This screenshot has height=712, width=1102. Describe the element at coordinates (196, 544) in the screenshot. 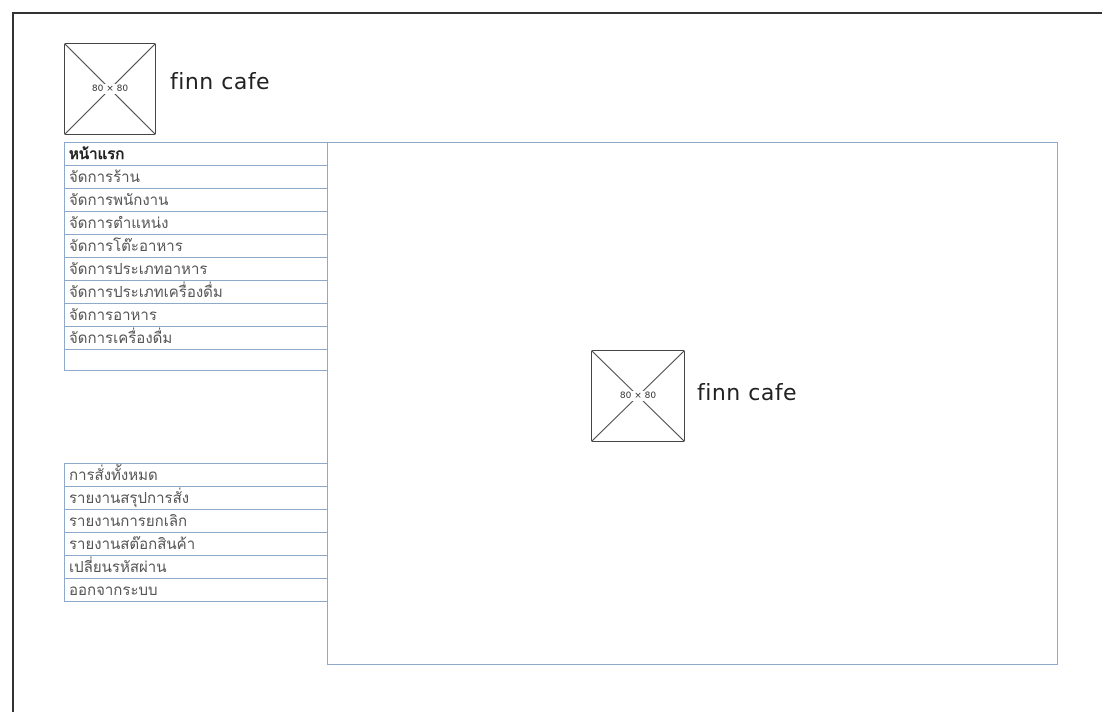

I see `menu-item-stock-report: รายงานสต๊อกสินค้า` at that location.